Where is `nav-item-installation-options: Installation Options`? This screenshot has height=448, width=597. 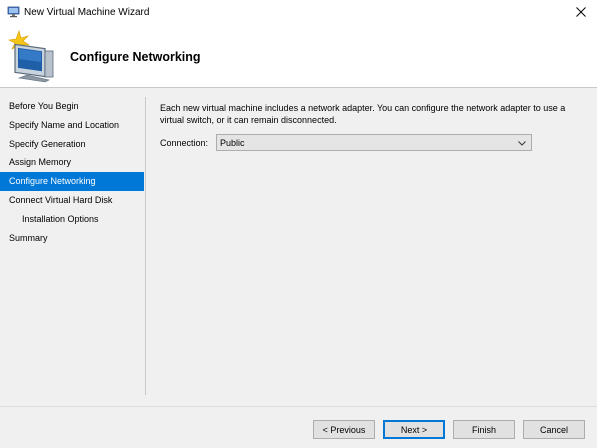 nav-item-installation-options: Installation Options is located at coordinates (72, 219).